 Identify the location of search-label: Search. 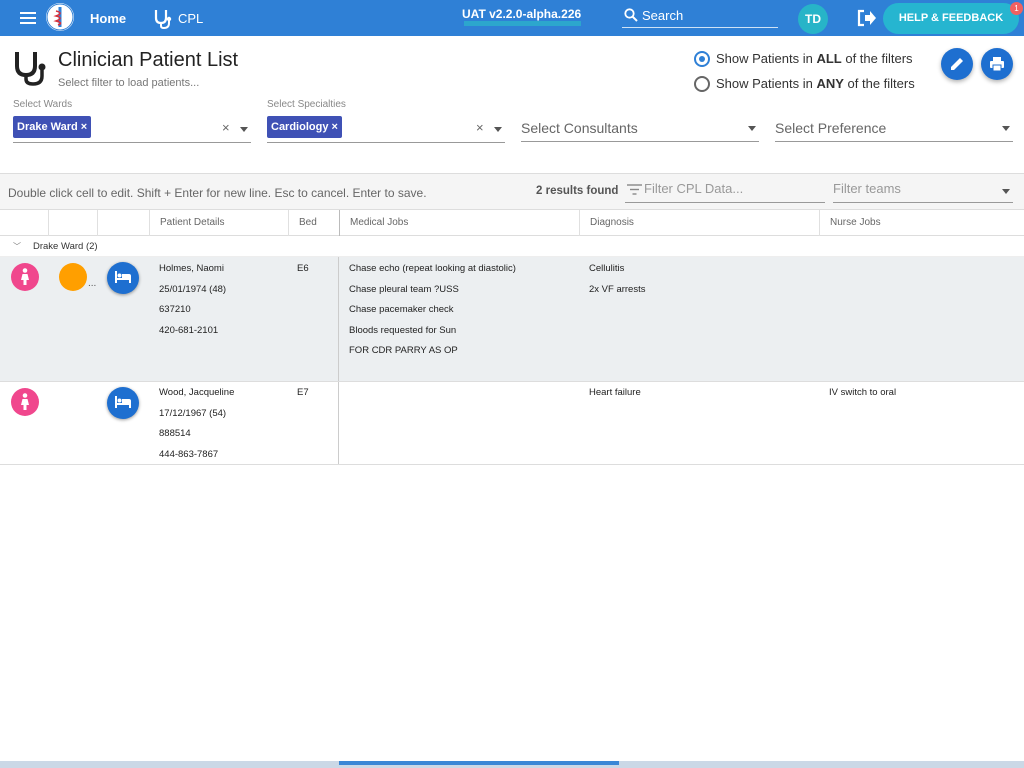
(663, 15).